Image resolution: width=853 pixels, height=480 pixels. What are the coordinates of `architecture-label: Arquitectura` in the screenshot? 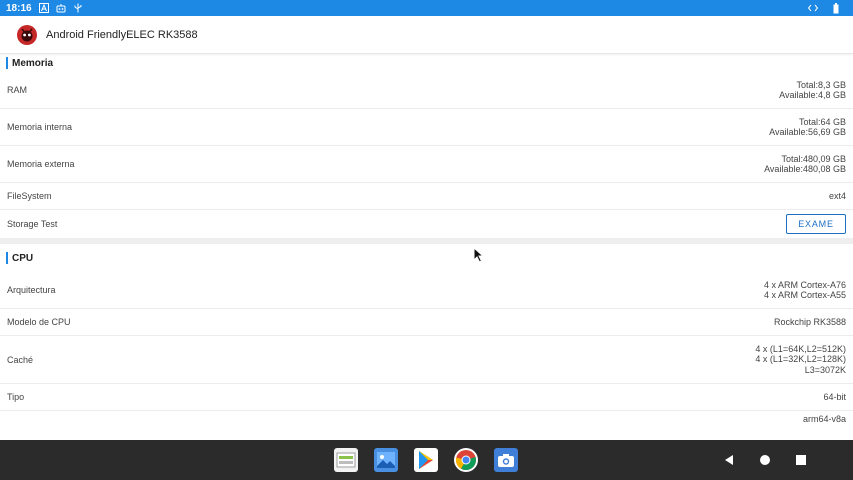 It's located at (31, 290).